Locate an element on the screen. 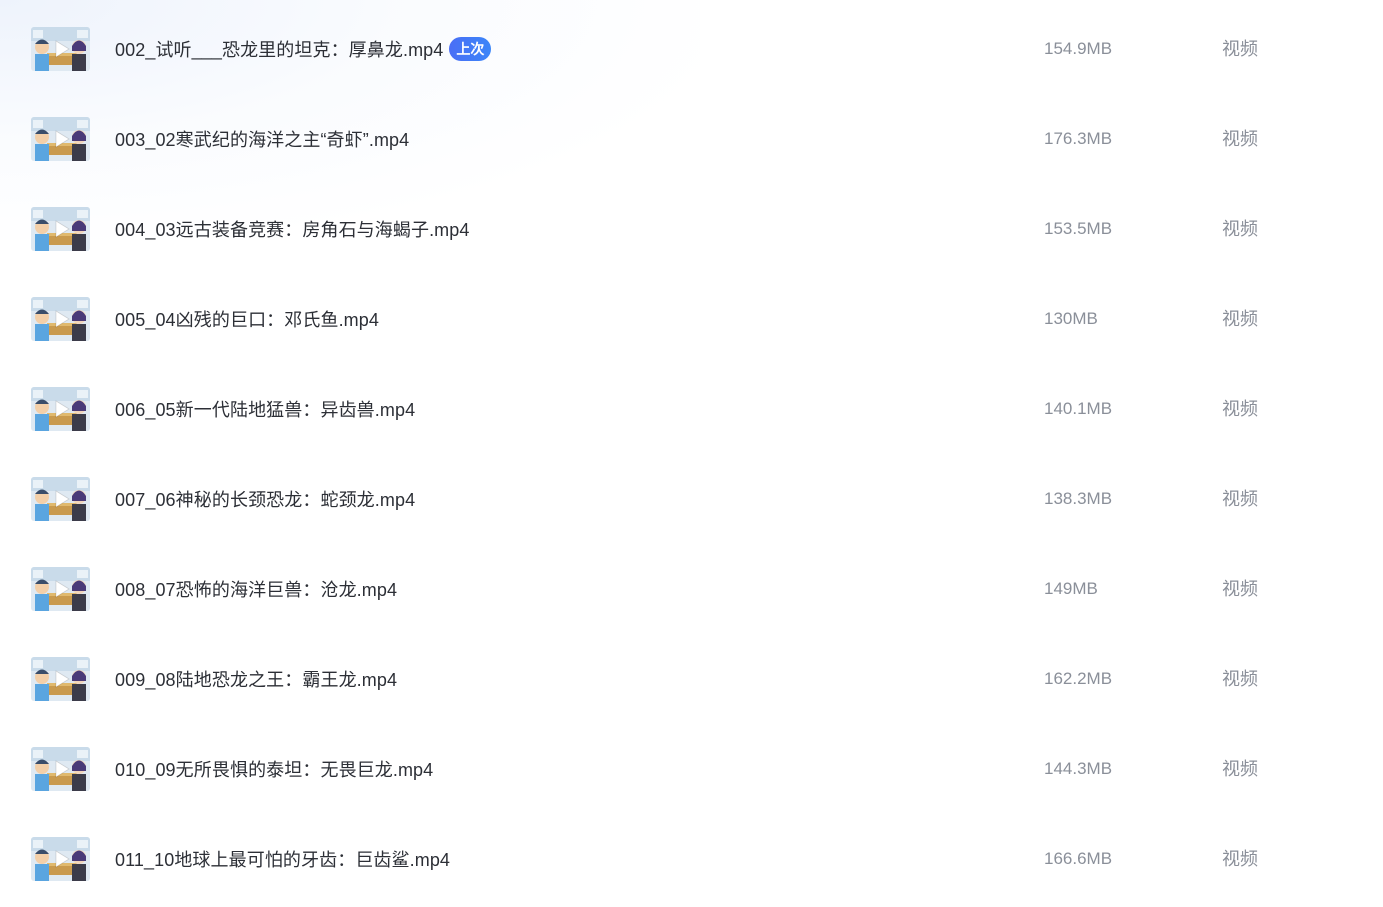 This screenshot has height=907, width=1383. file-title-group: 008_07恐怖的海洋巨兽：沧龙.mp4 is located at coordinates (256, 589).